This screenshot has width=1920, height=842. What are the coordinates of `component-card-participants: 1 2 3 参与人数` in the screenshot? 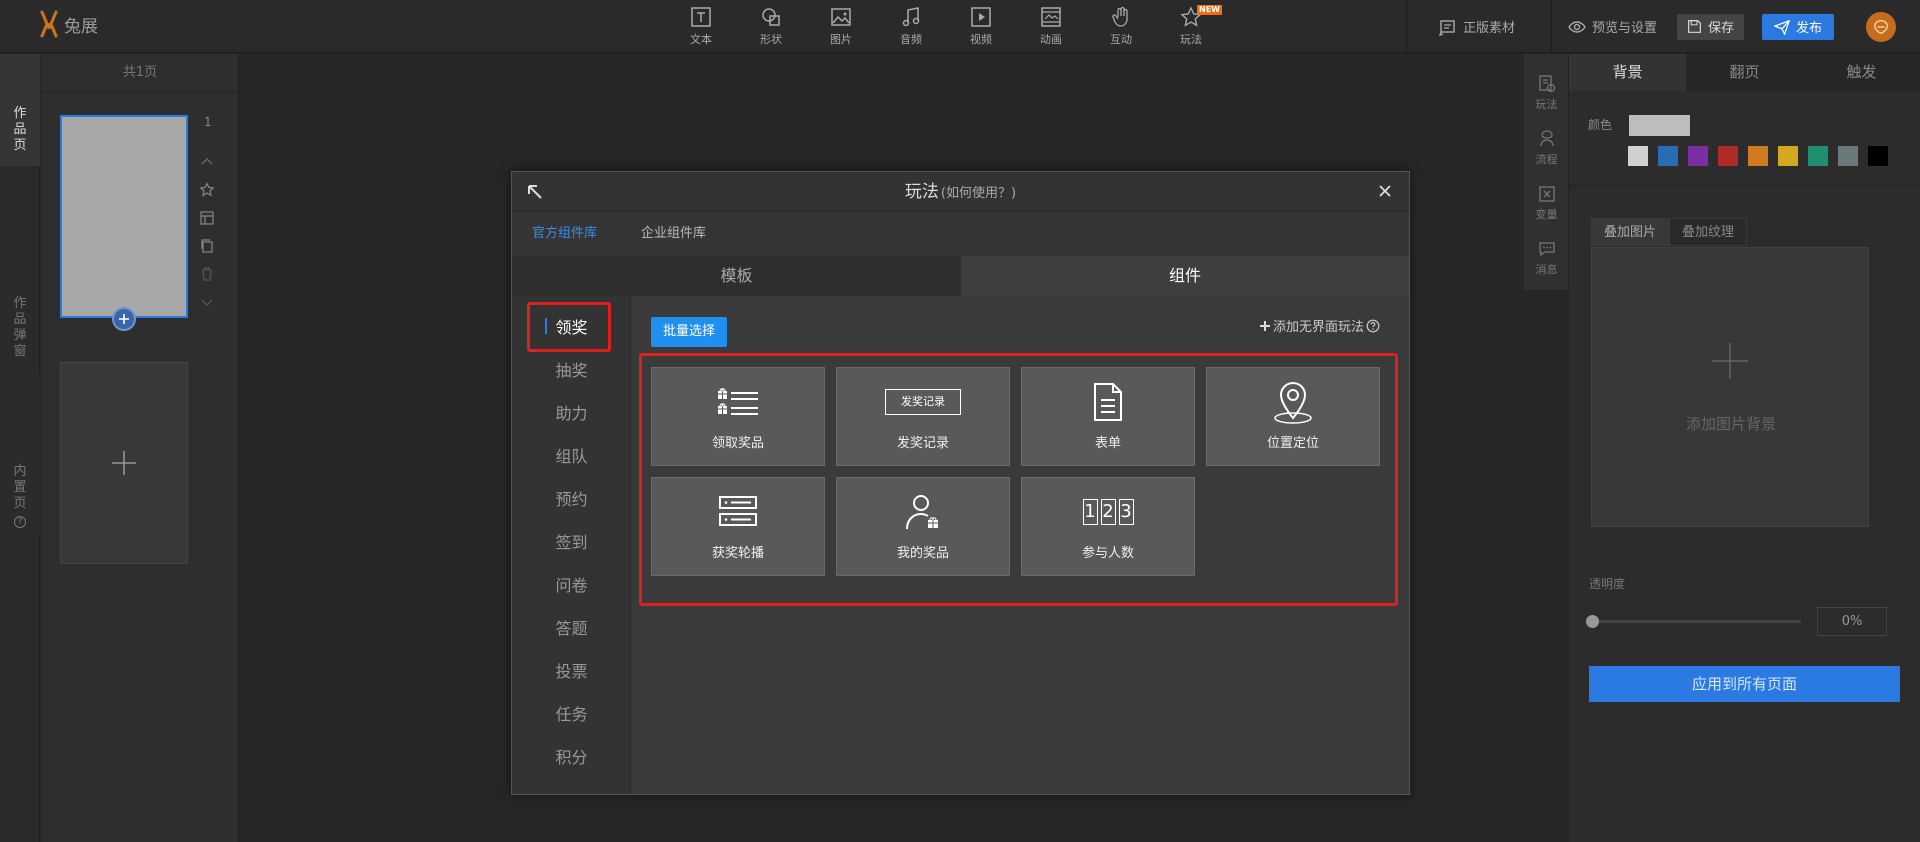 It's located at (1108, 526).